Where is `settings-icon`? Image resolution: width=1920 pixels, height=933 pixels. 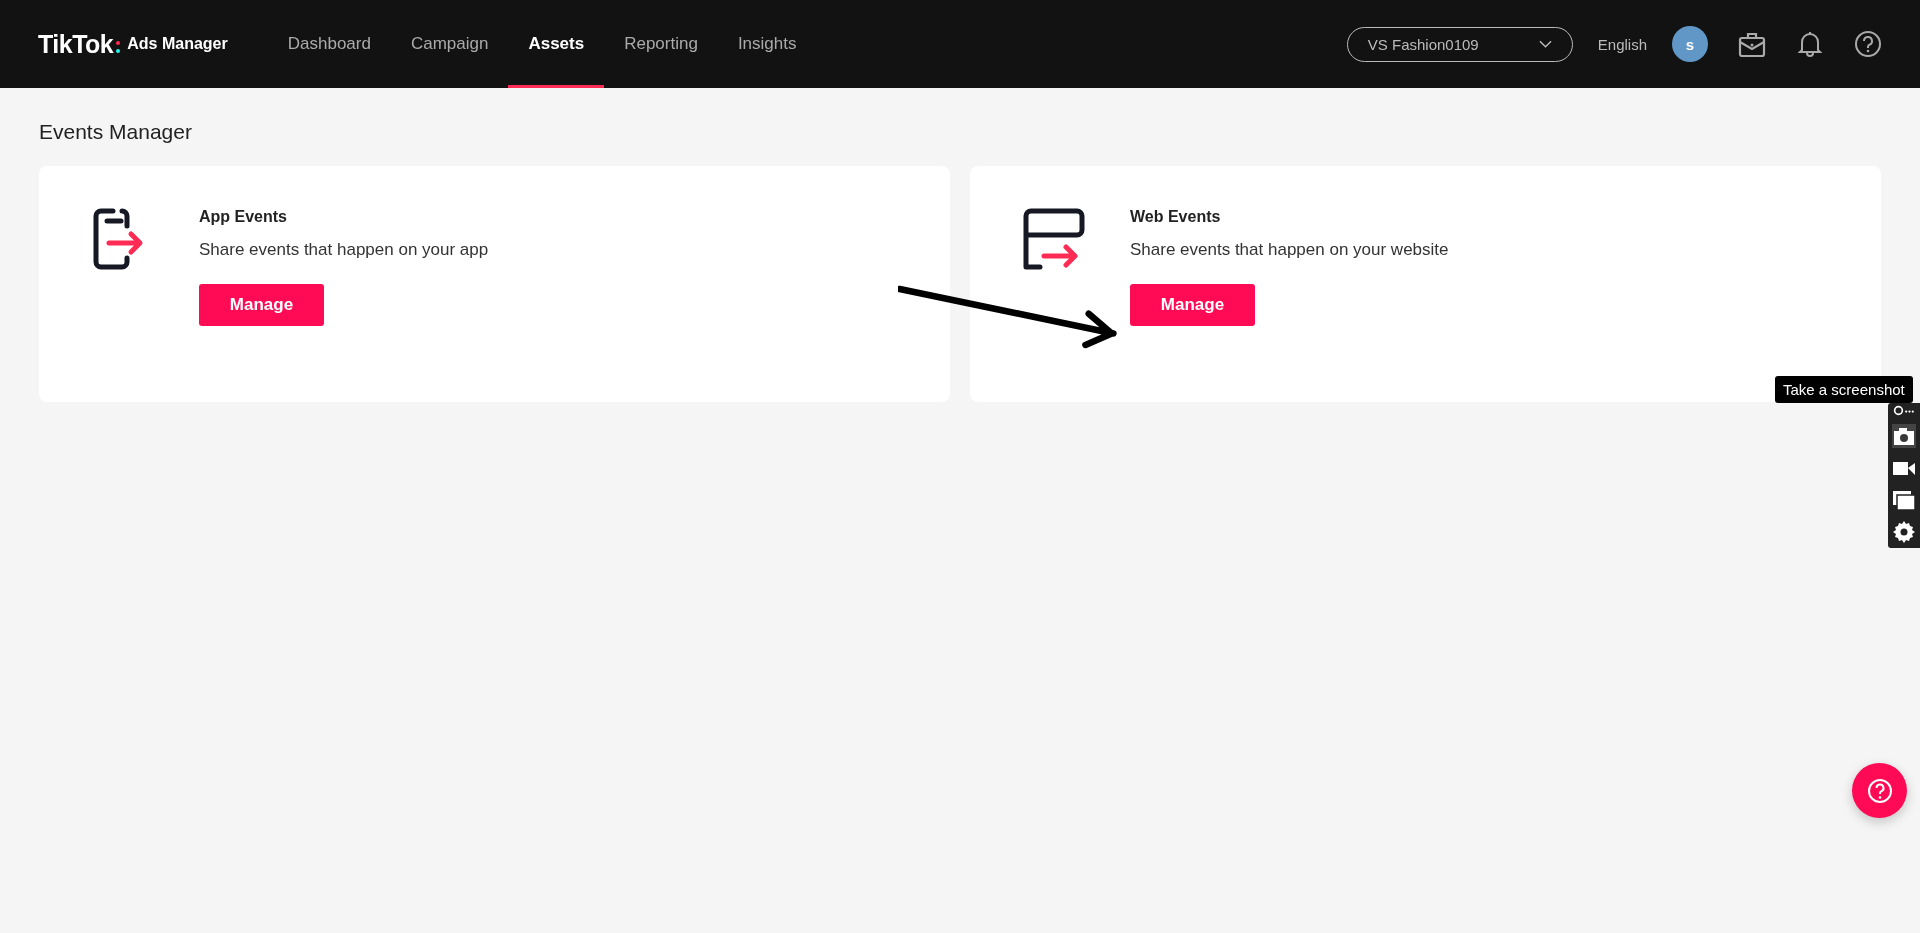 settings-icon is located at coordinates (1904, 532).